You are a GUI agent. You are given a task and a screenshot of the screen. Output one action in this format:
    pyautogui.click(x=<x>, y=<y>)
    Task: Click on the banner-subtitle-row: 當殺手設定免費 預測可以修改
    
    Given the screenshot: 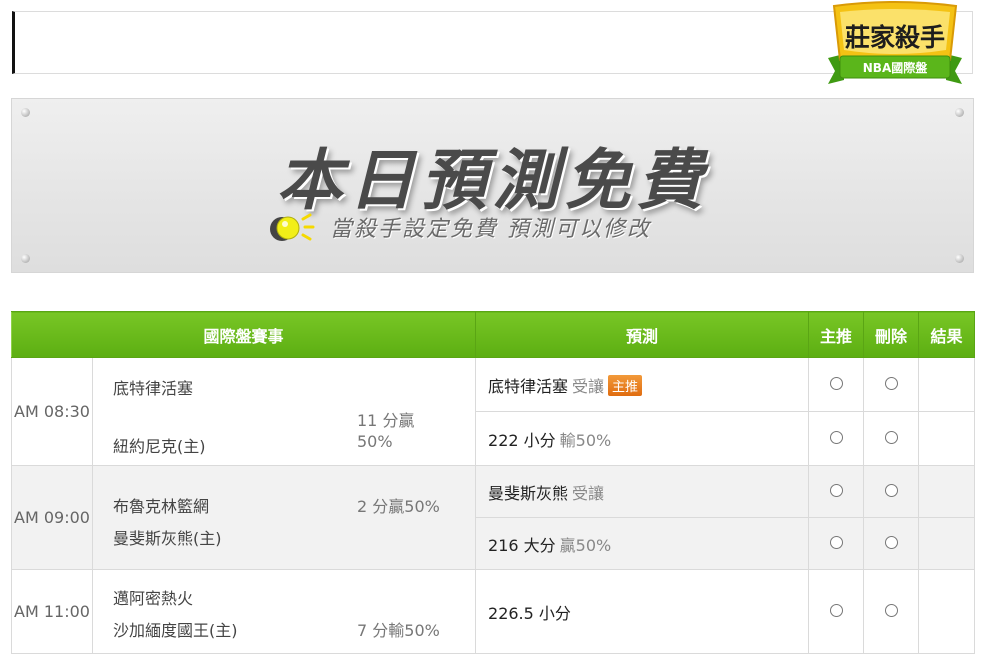 What is the action you would take?
    pyautogui.click(x=459, y=227)
    